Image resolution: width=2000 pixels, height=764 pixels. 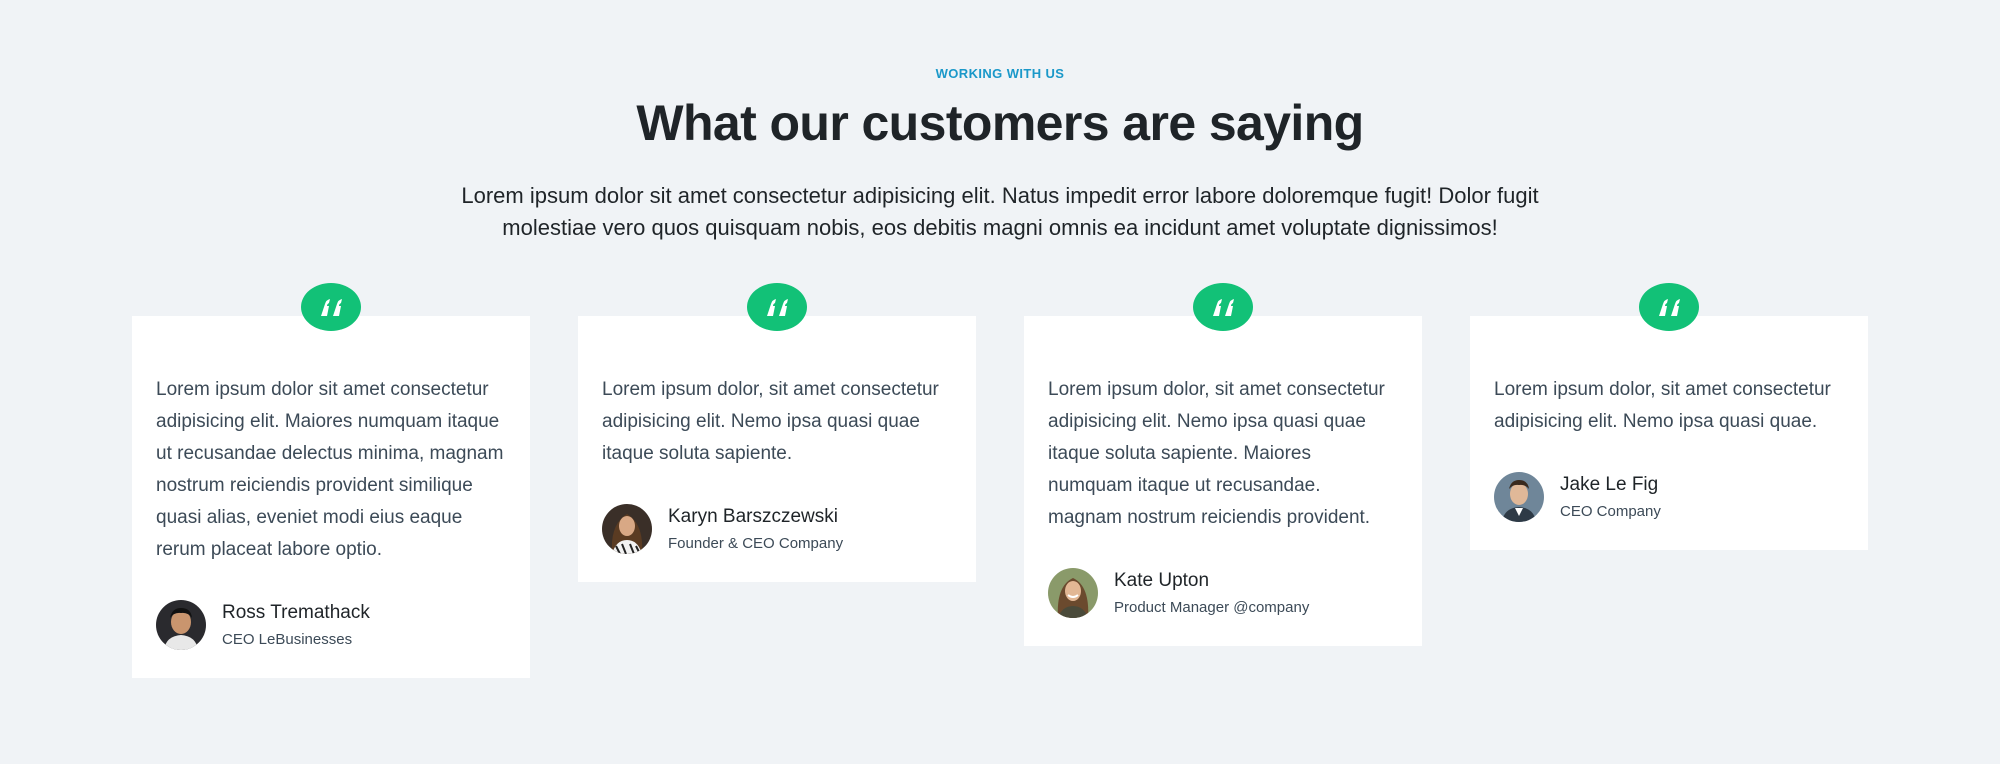 What do you see at coordinates (1610, 511) in the screenshot?
I see `author-role: CEO Company` at bounding box center [1610, 511].